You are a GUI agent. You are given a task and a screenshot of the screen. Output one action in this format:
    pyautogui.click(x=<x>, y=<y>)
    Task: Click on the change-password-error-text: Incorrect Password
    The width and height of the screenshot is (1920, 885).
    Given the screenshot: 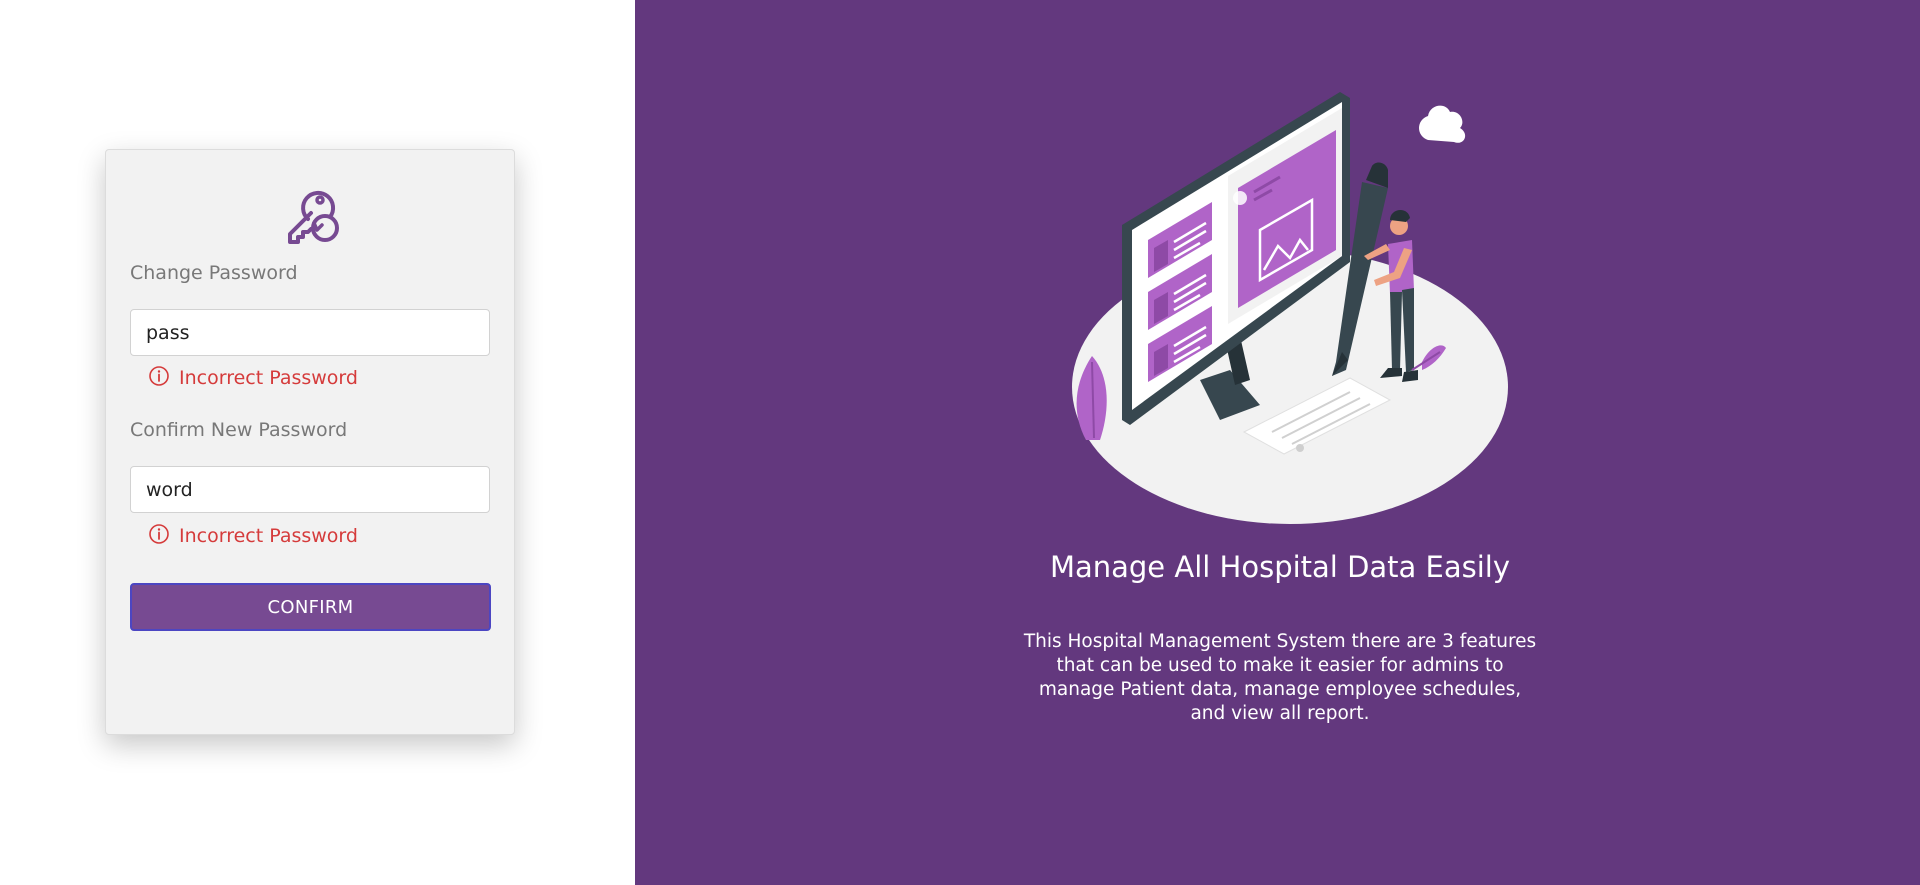 What is the action you would take?
    pyautogui.click(x=268, y=378)
    